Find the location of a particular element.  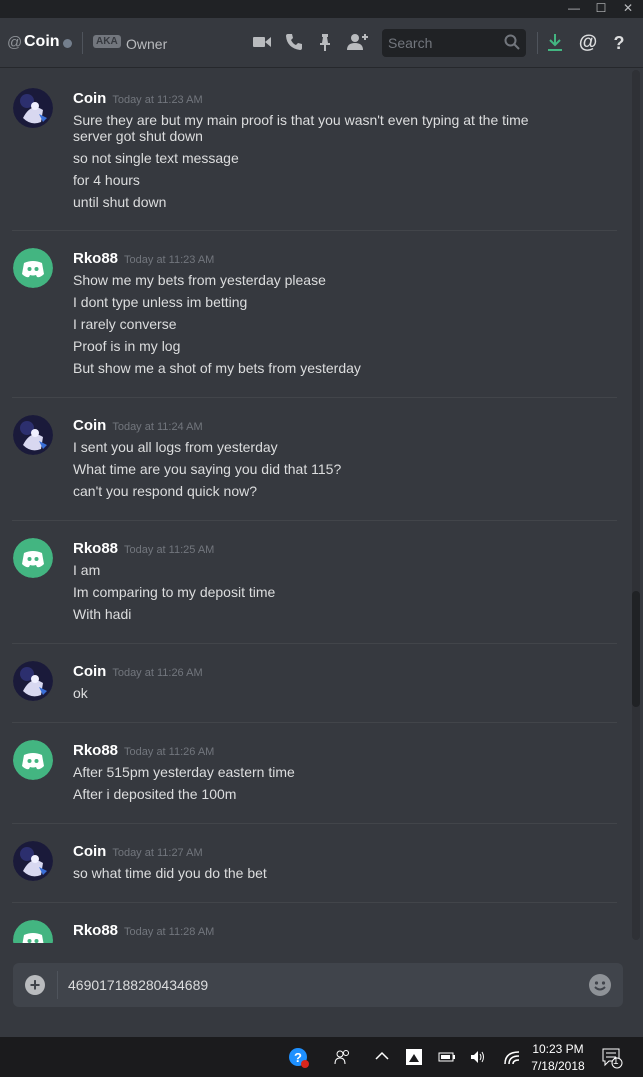

author-name: Rko88 Today at 11:25 AM is located at coordinates (143, 548).